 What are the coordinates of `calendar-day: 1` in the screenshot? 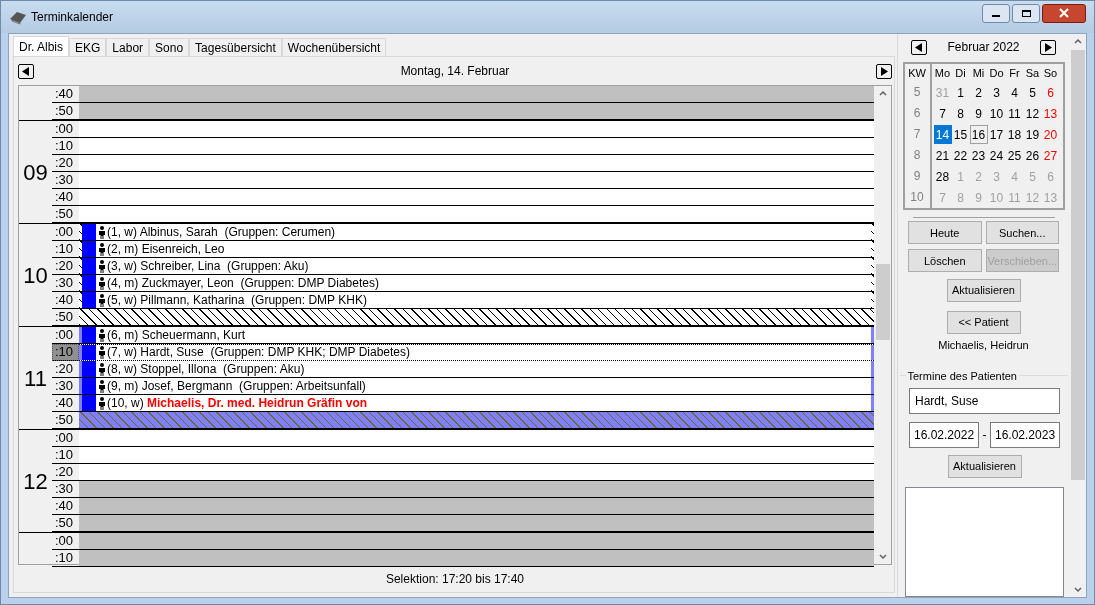 It's located at (960, 92).